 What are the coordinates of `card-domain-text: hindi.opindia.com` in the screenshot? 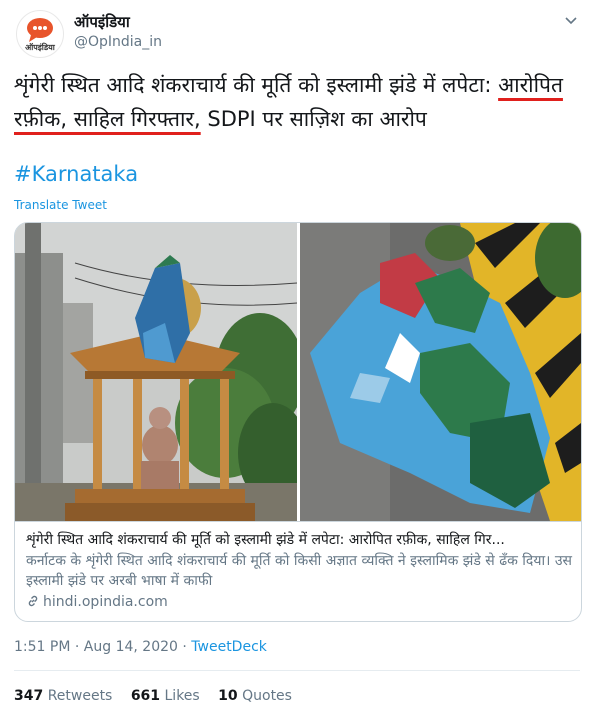 It's located at (105, 602).